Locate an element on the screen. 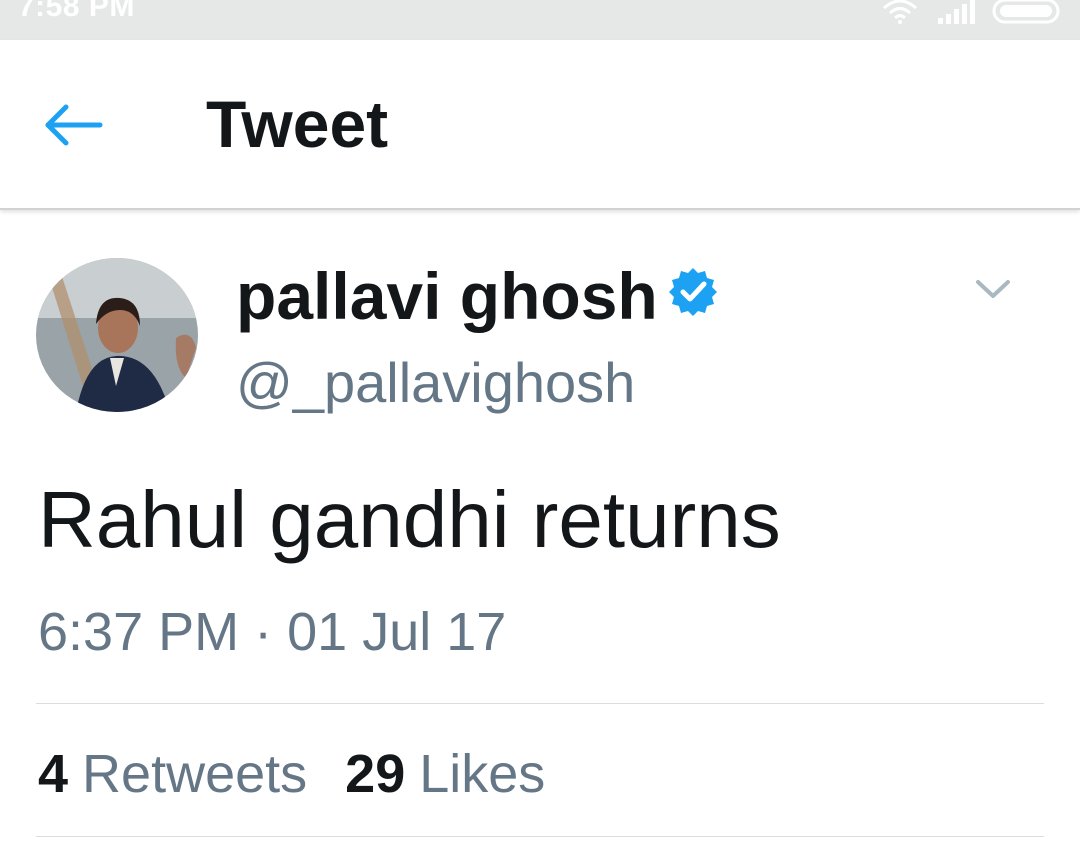 The height and width of the screenshot is (842, 1080). tweet-timestamp: 6:37 PM · 01 Jul 17 is located at coordinates (272, 632).